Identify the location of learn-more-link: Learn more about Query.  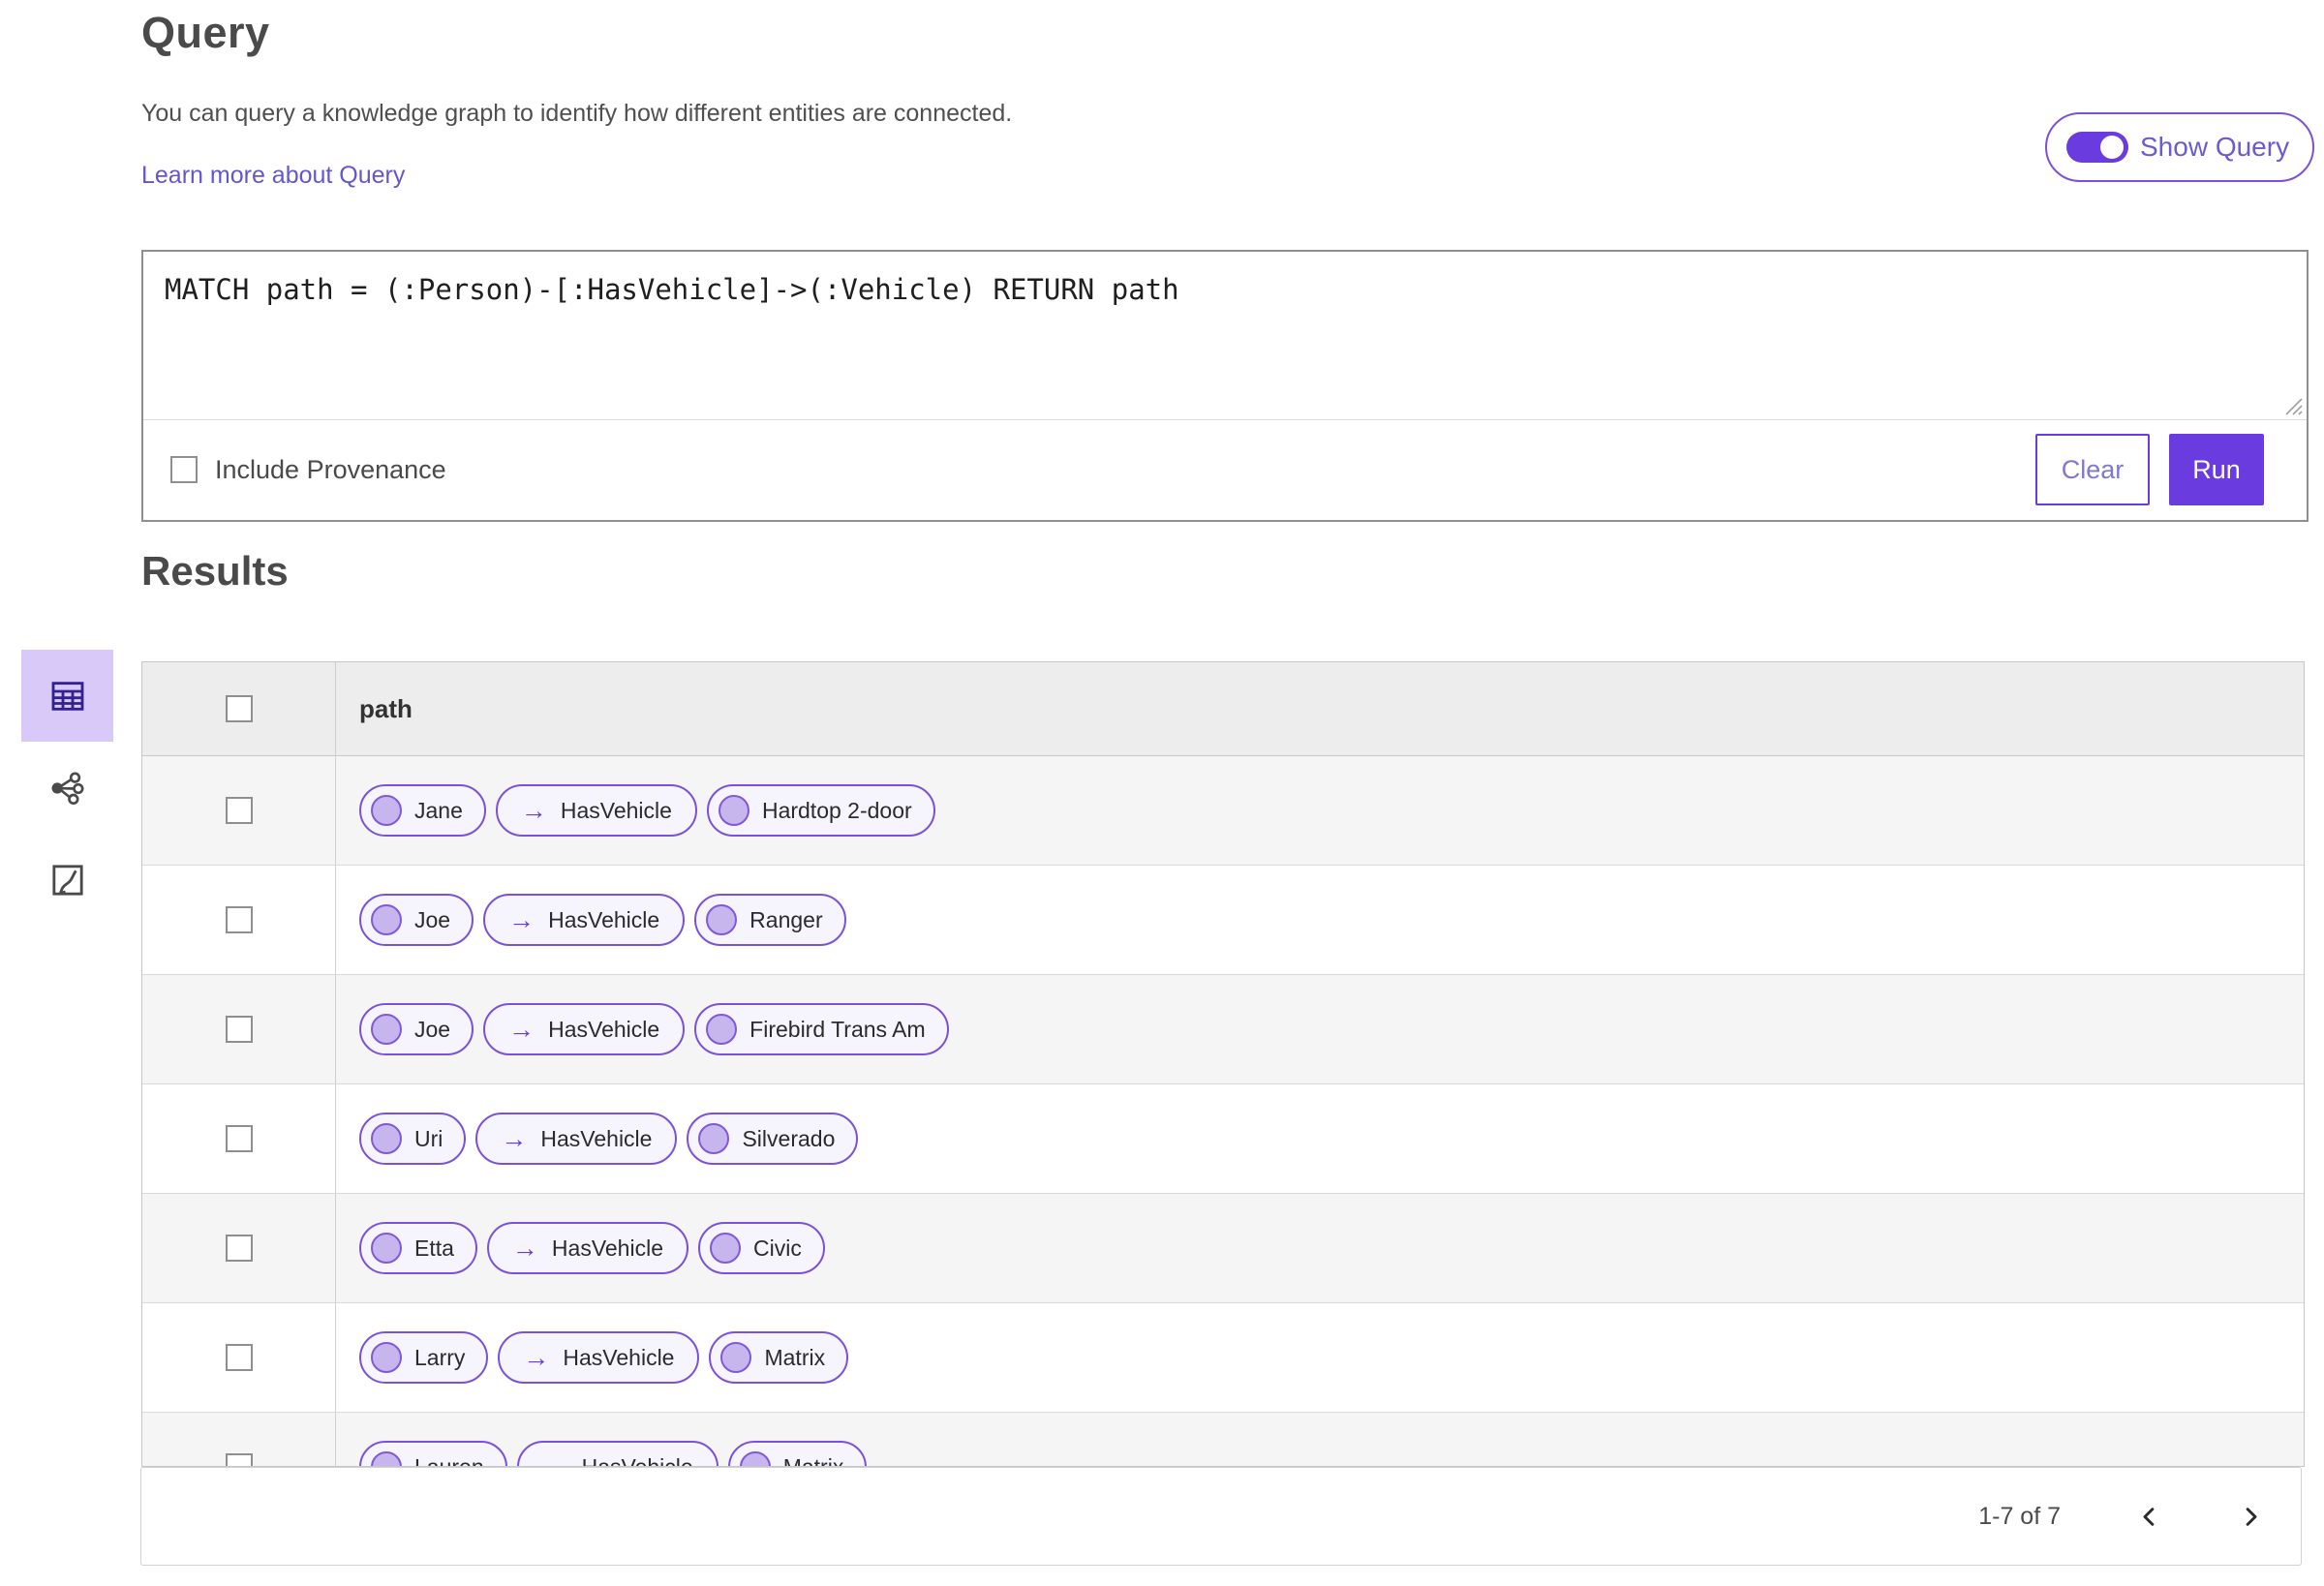
(273, 176).